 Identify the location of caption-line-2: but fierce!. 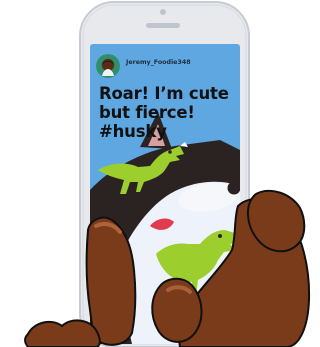
(147, 112).